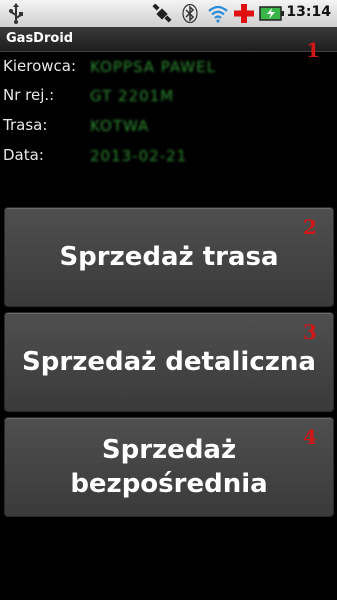  I want to click on retail-sale-label: Sprzedaż detaliczna, so click(169, 362).